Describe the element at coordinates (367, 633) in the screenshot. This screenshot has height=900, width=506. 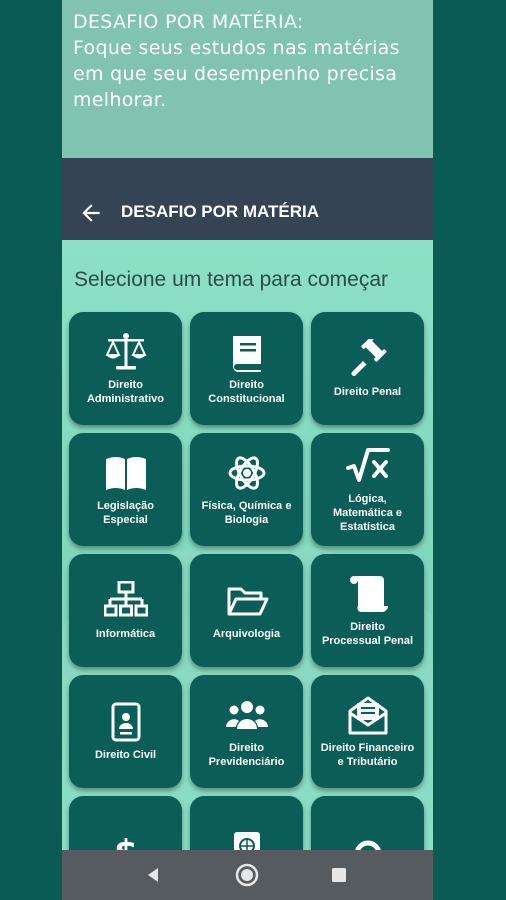
I see `subject-label: Direito Processual Penal` at that location.